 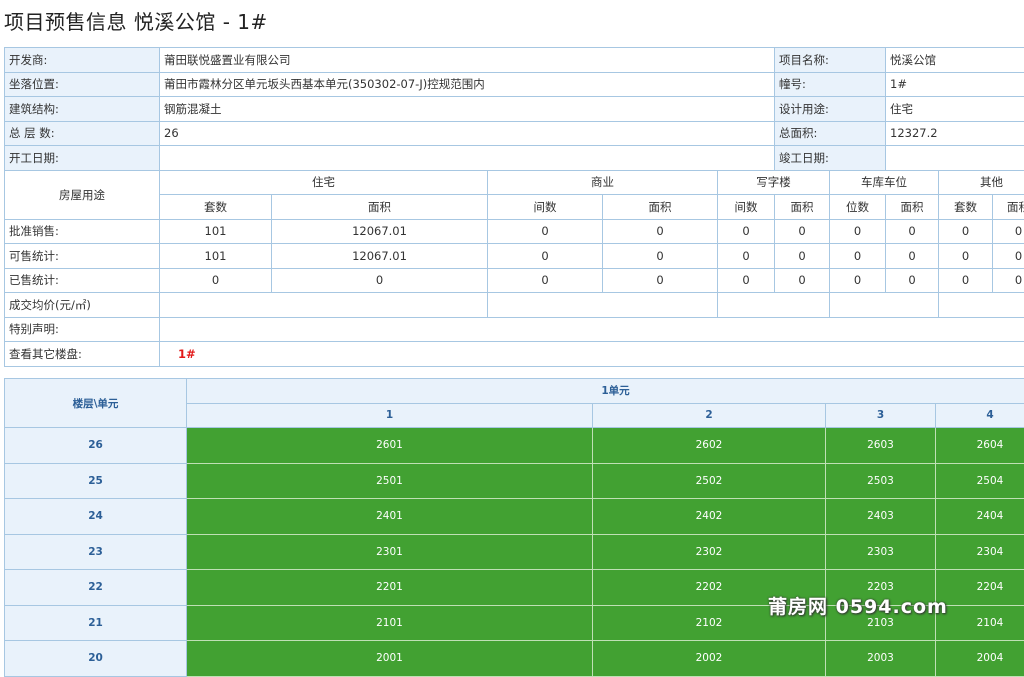 I want to click on column-header: 2, so click(x=709, y=415).